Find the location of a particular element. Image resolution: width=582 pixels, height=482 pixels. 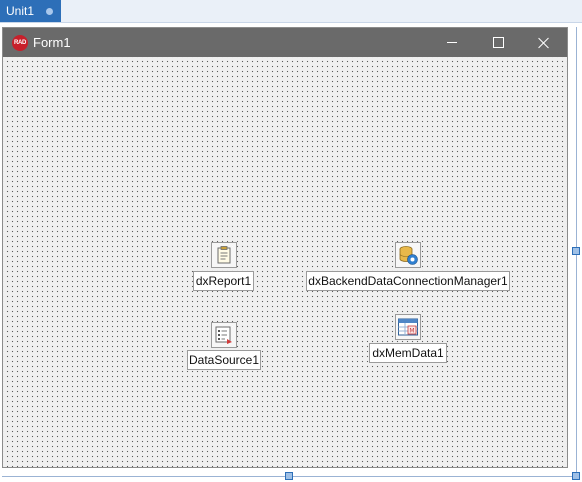

maximize-icon is located at coordinates (498, 42).